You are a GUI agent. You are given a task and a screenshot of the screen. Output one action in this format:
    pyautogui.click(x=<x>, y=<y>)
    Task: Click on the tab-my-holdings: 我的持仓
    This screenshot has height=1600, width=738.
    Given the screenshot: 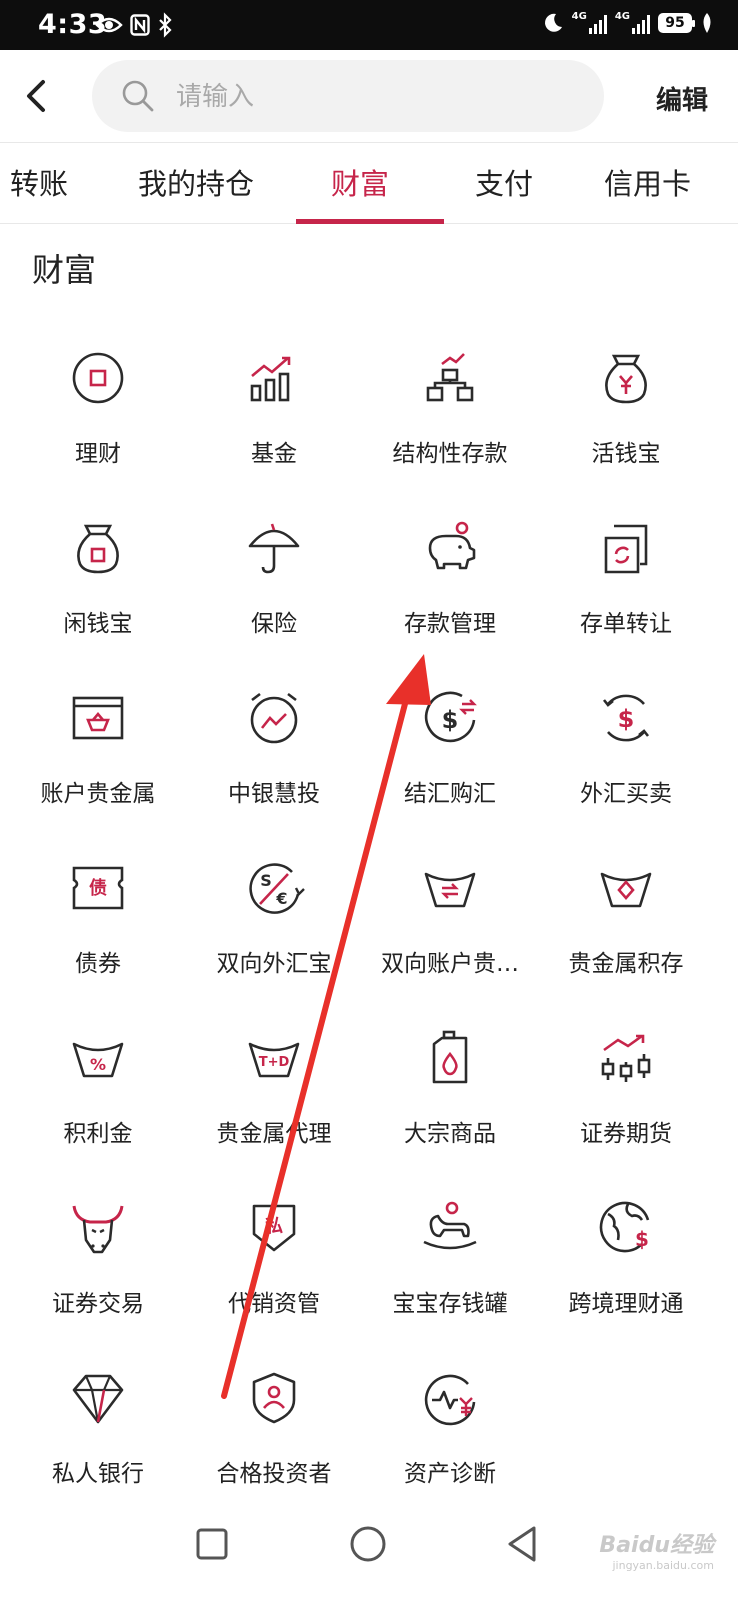 What is the action you would take?
    pyautogui.click(x=196, y=182)
    